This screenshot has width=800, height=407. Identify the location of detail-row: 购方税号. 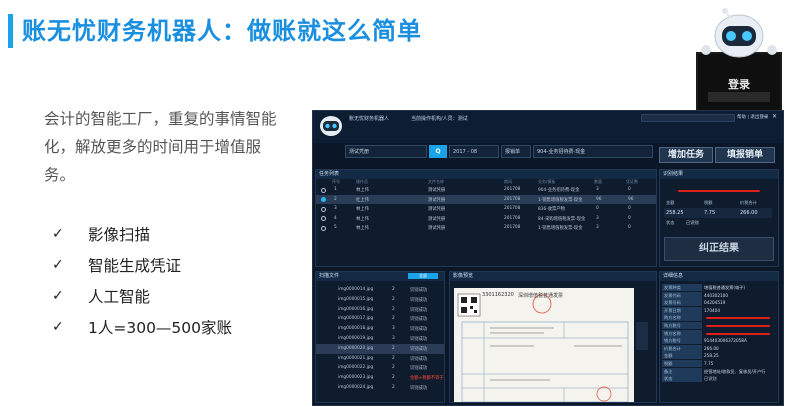
(719, 325).